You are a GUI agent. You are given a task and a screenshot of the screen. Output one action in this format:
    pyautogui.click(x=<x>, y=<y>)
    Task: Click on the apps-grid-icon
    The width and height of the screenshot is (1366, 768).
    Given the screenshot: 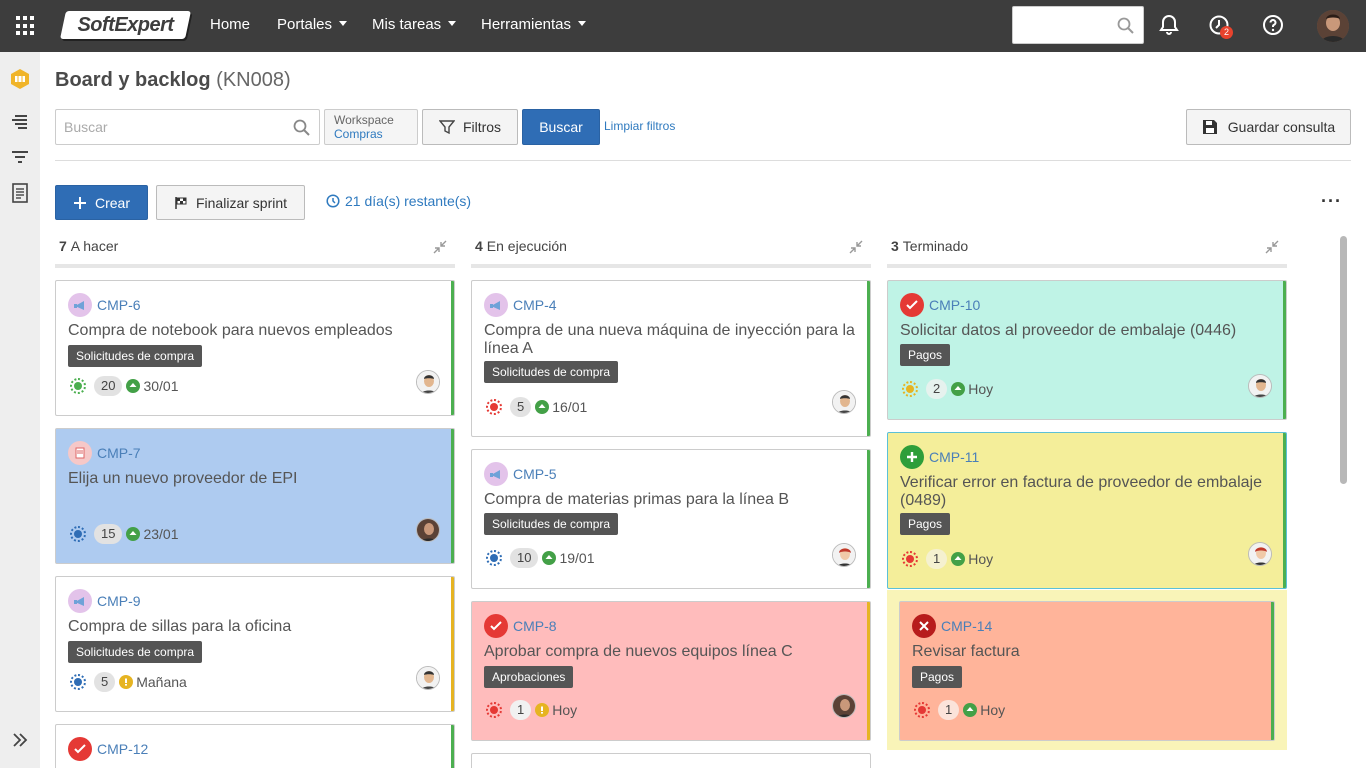 What is the action you would take?
    pyautogui.click(x=26, y=26)
    